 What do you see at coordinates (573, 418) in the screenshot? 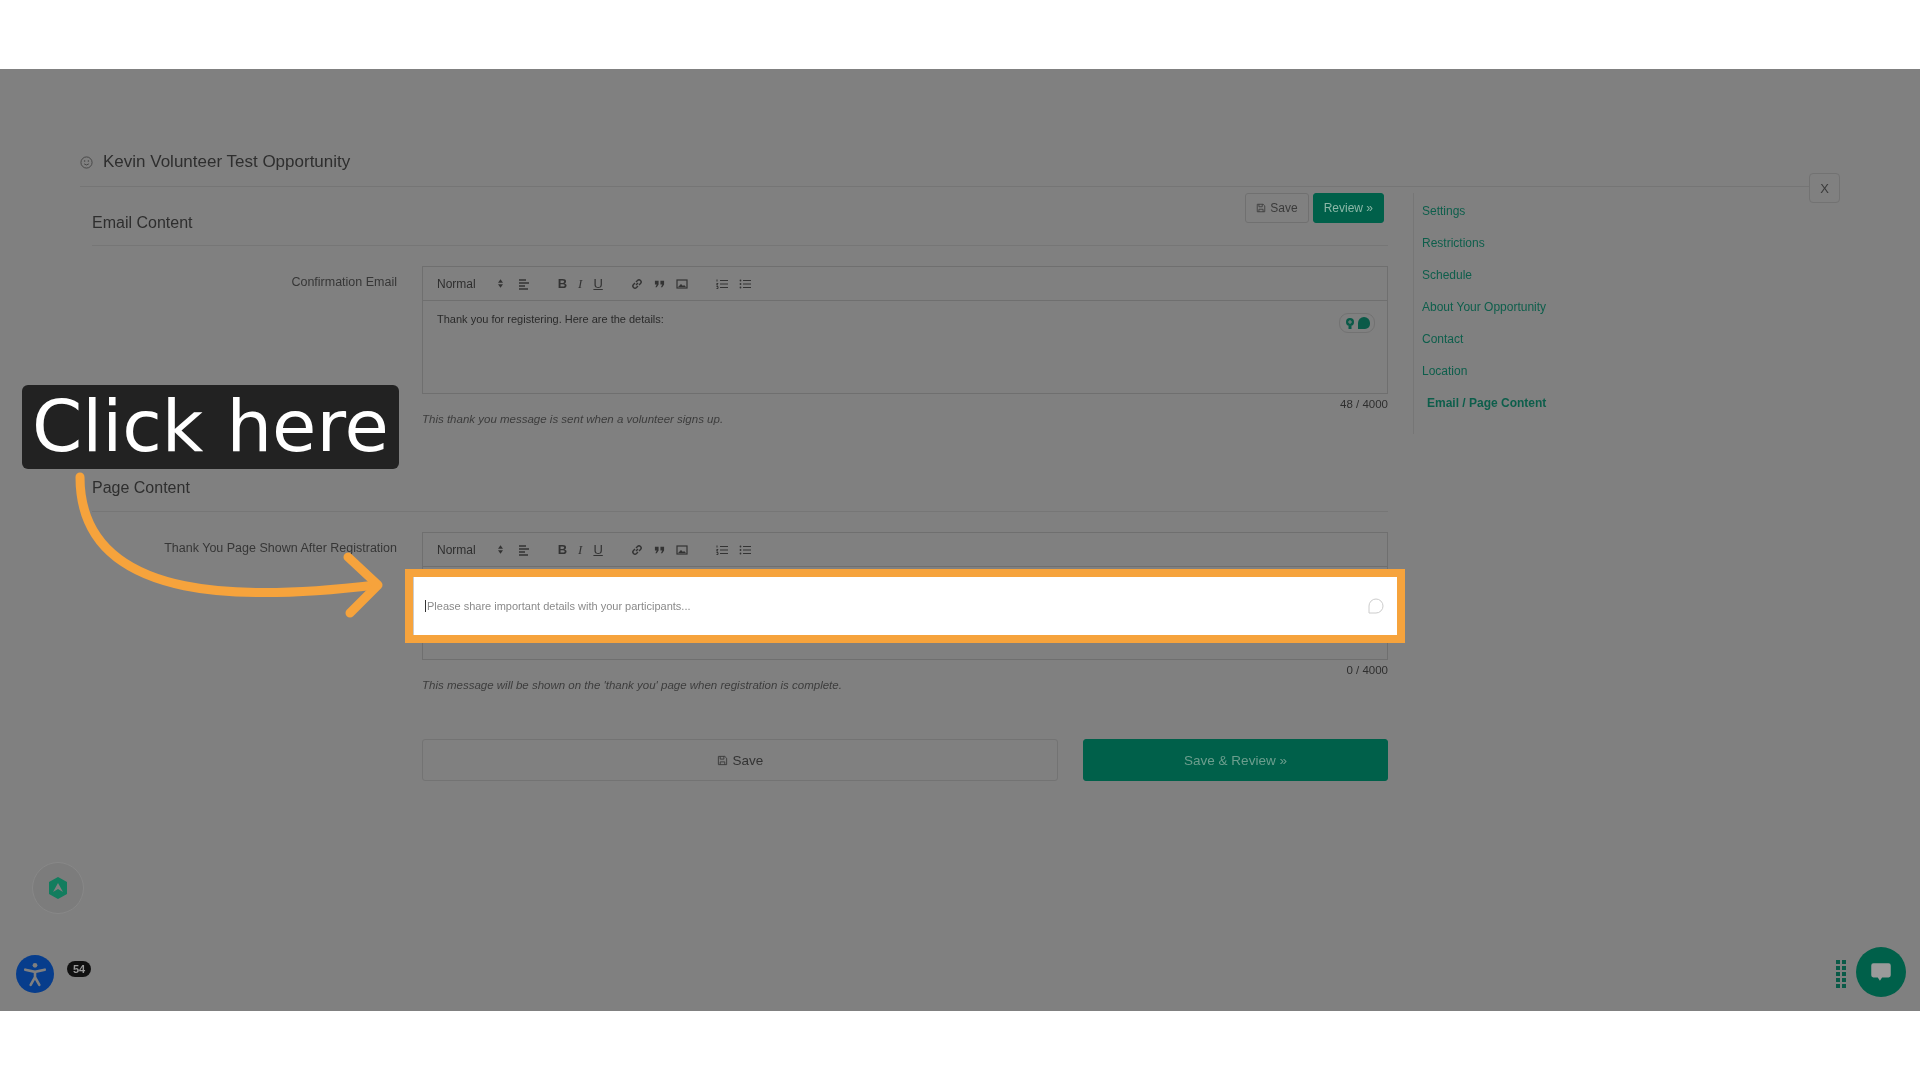
I see `help-text: This thank you message is sent when a volunteer signs up.` at bounding box center [573, 418].